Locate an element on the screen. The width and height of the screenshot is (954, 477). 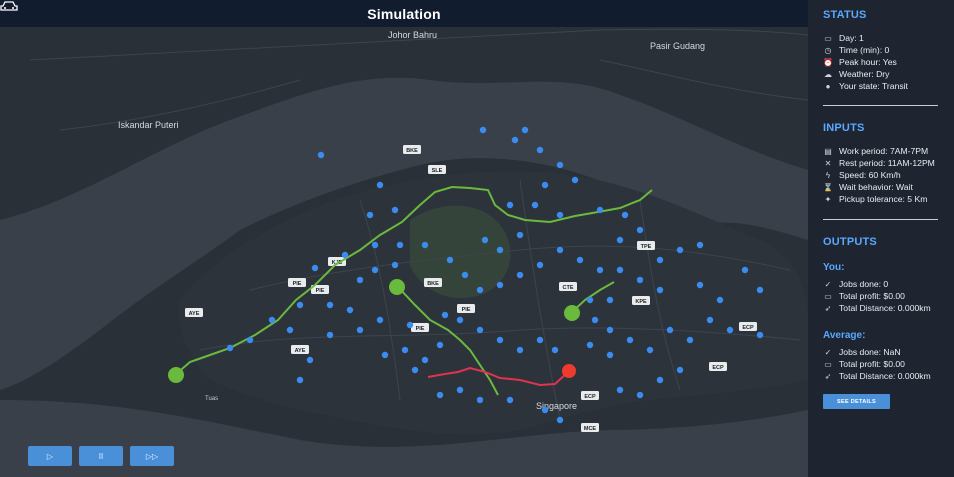
divider is located at coordinates (880, 219).